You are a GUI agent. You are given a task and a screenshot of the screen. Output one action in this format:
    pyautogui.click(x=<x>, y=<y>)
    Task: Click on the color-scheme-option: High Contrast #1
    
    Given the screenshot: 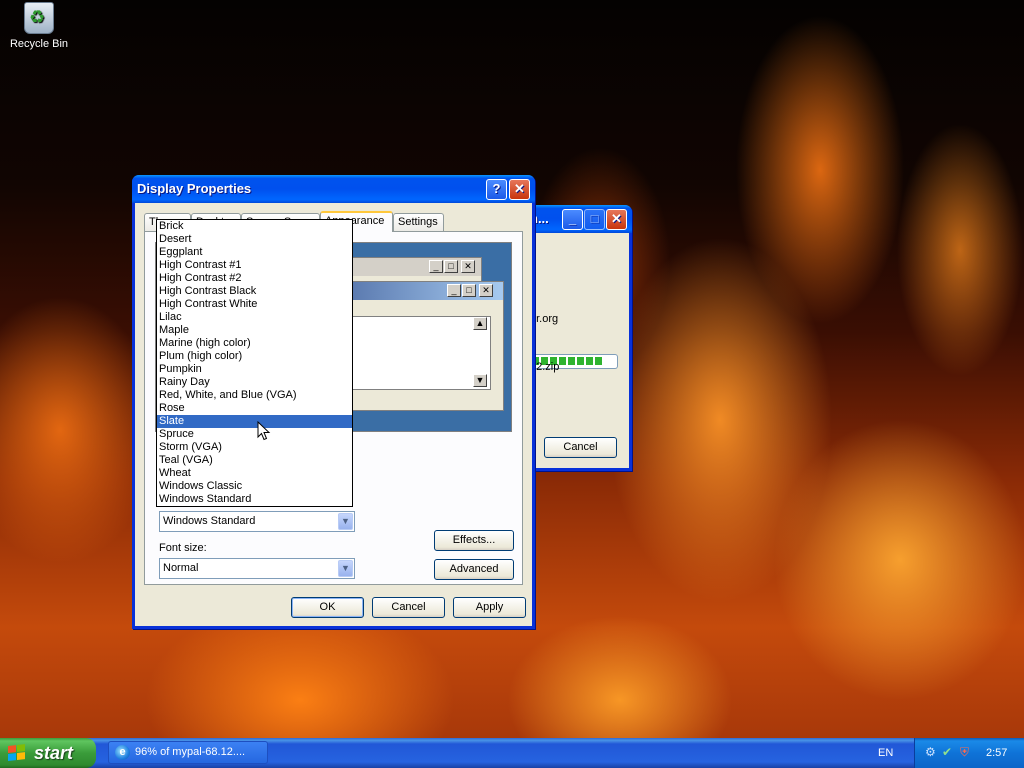 What is the action you would take?
    pyautogui.click(x=254, y=265)
    